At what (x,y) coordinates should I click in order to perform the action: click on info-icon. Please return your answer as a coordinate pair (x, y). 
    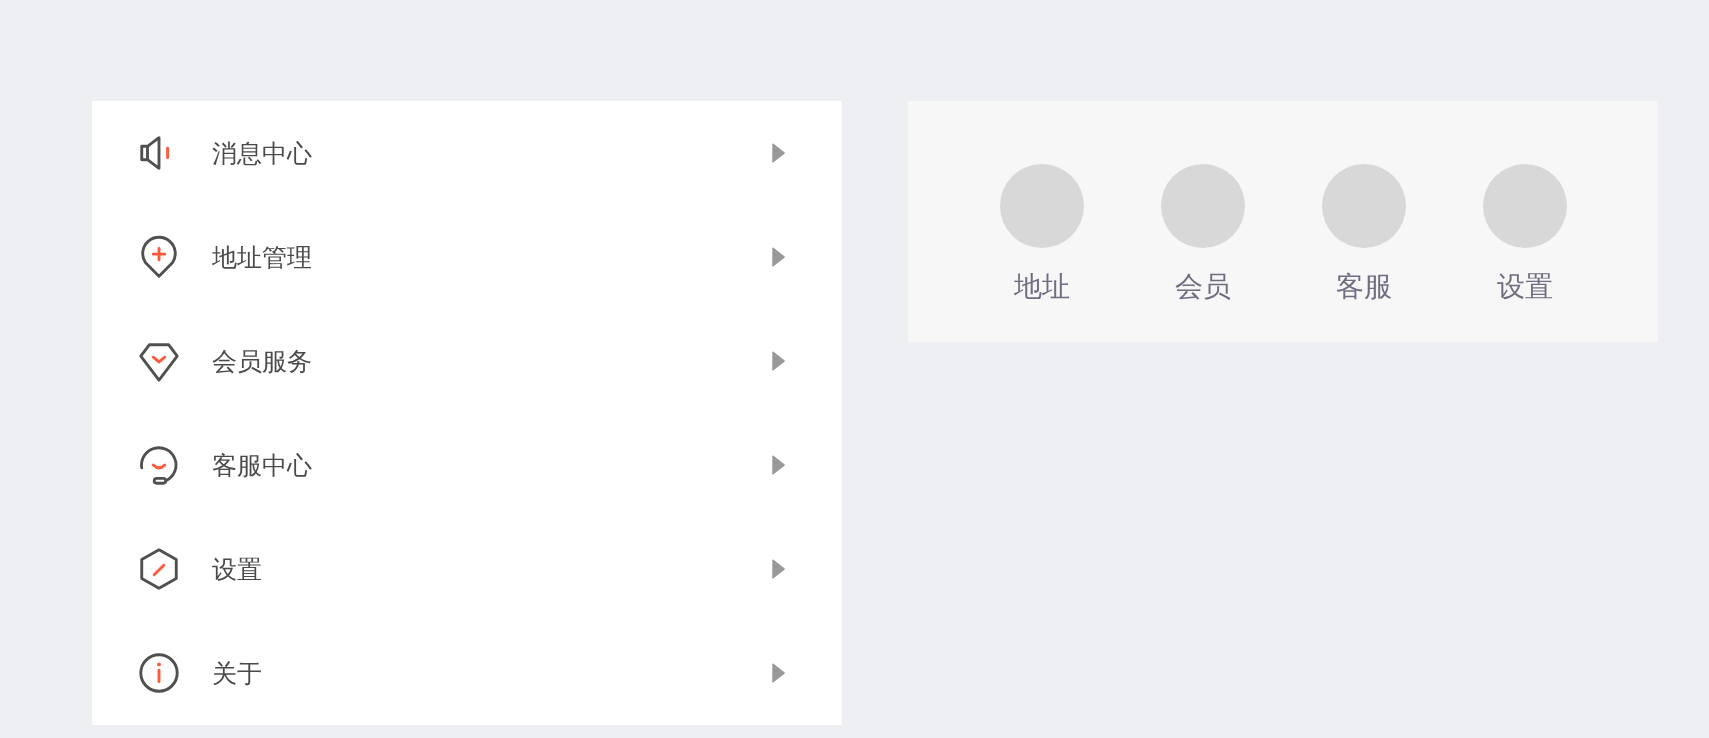
    Looking at the image, I should click on (159, 673).